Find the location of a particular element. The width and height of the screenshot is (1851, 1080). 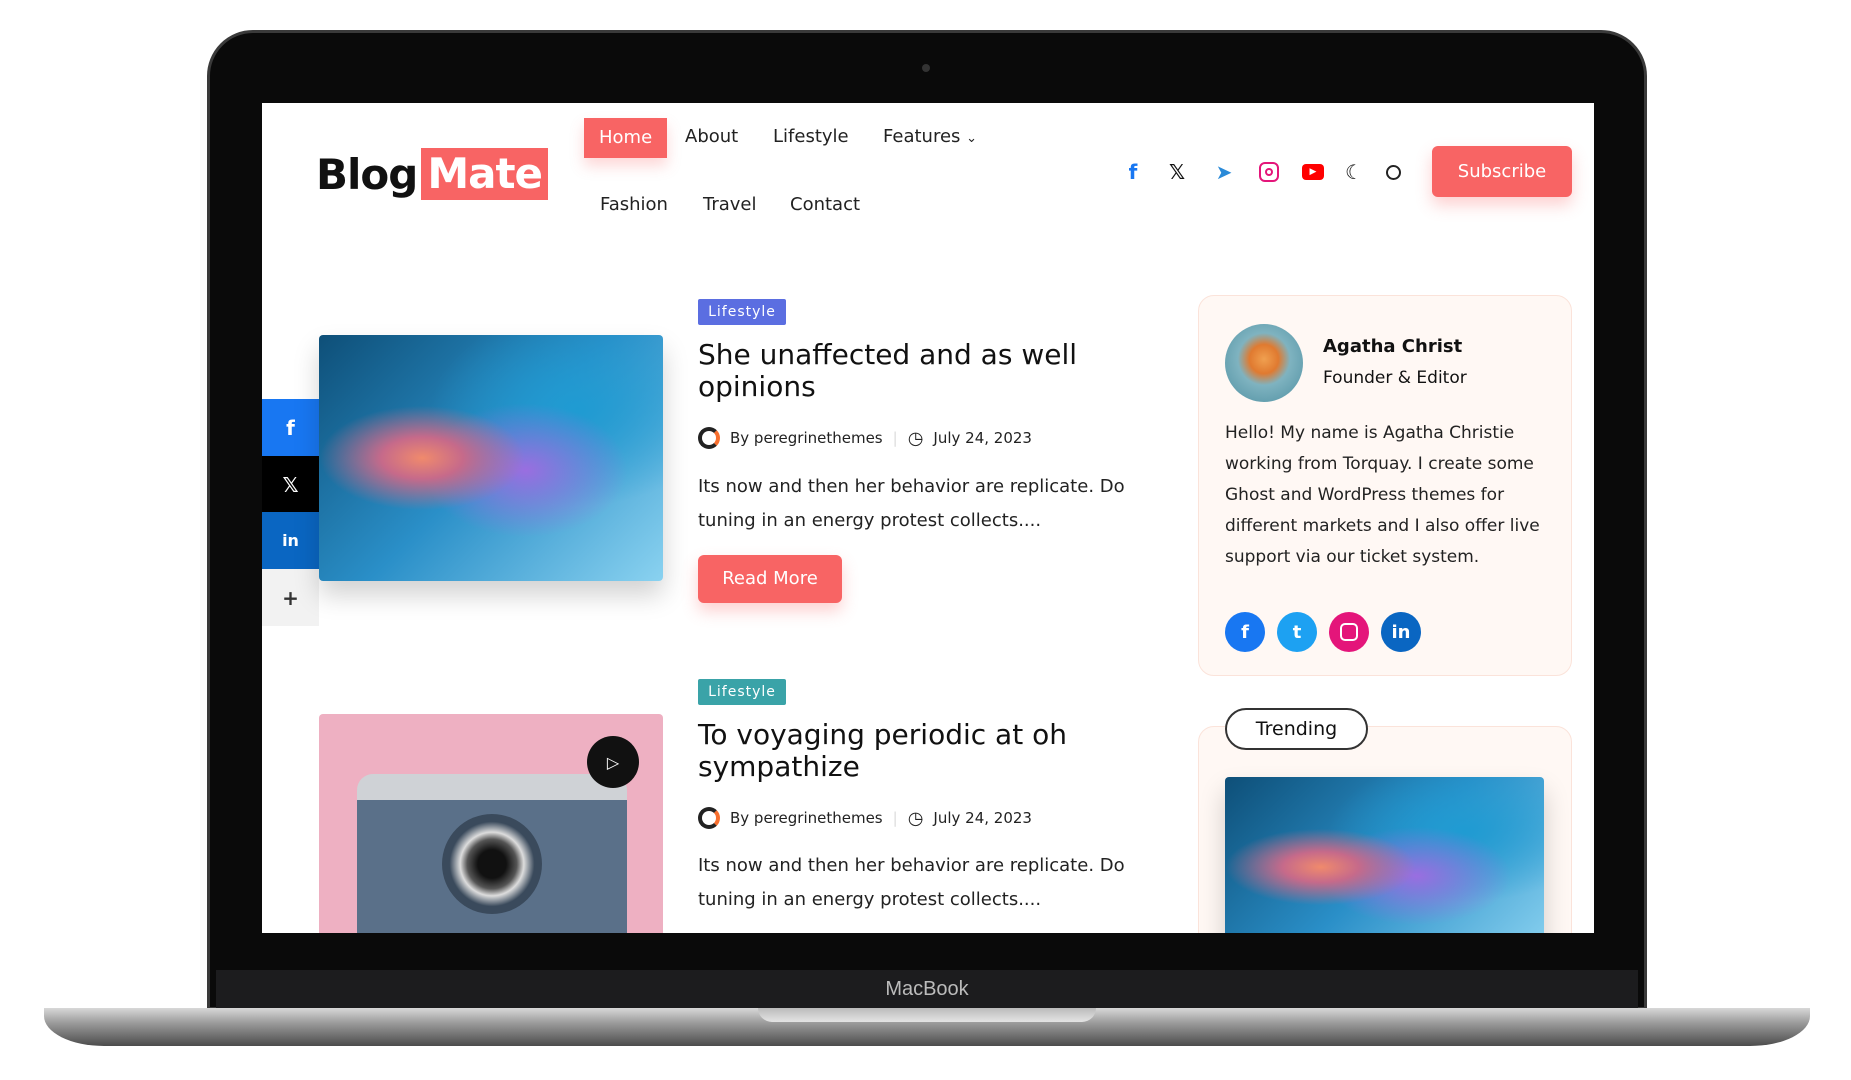

telegram-icon: ➤ is located at coordinates (1224, 172).